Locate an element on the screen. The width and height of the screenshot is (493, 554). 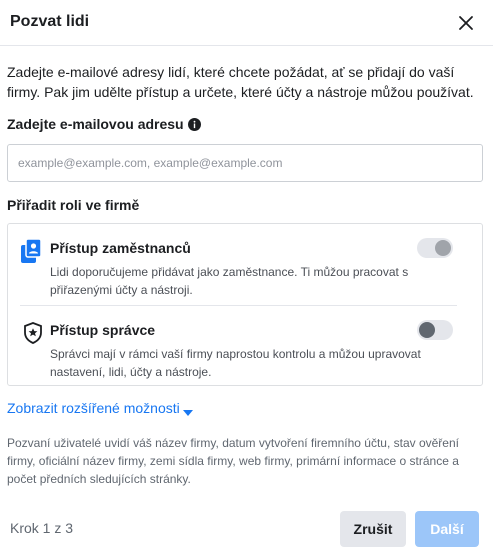
advanced-link-text: Zobrazit rozšířené možnosti is located at coordinates (93, 408).